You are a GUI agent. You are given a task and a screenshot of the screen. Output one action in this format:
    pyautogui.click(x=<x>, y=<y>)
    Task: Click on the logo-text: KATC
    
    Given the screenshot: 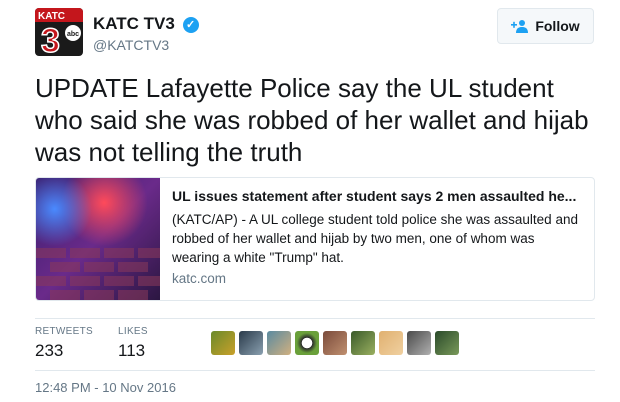 What is the action you would take?
    pyautogui.click(x=51, y=16)
    